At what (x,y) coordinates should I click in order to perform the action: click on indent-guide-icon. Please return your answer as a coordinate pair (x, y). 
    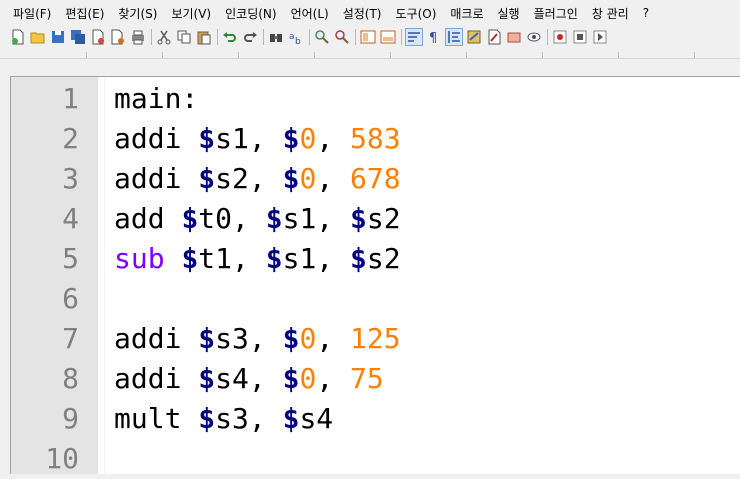
    Looking at the image, I should click on (454, 37).